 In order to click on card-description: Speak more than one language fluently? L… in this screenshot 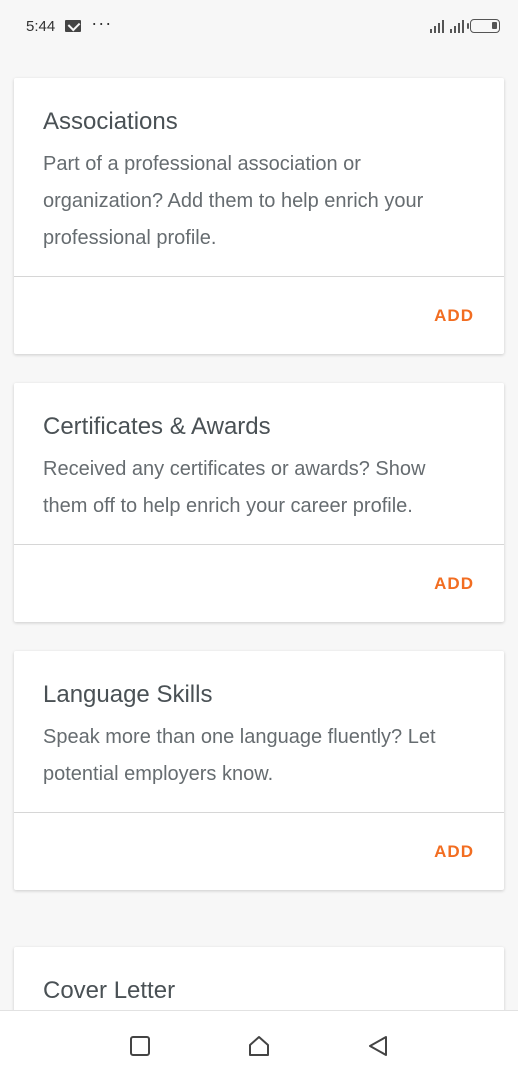, I will do `click(239, 755)`.